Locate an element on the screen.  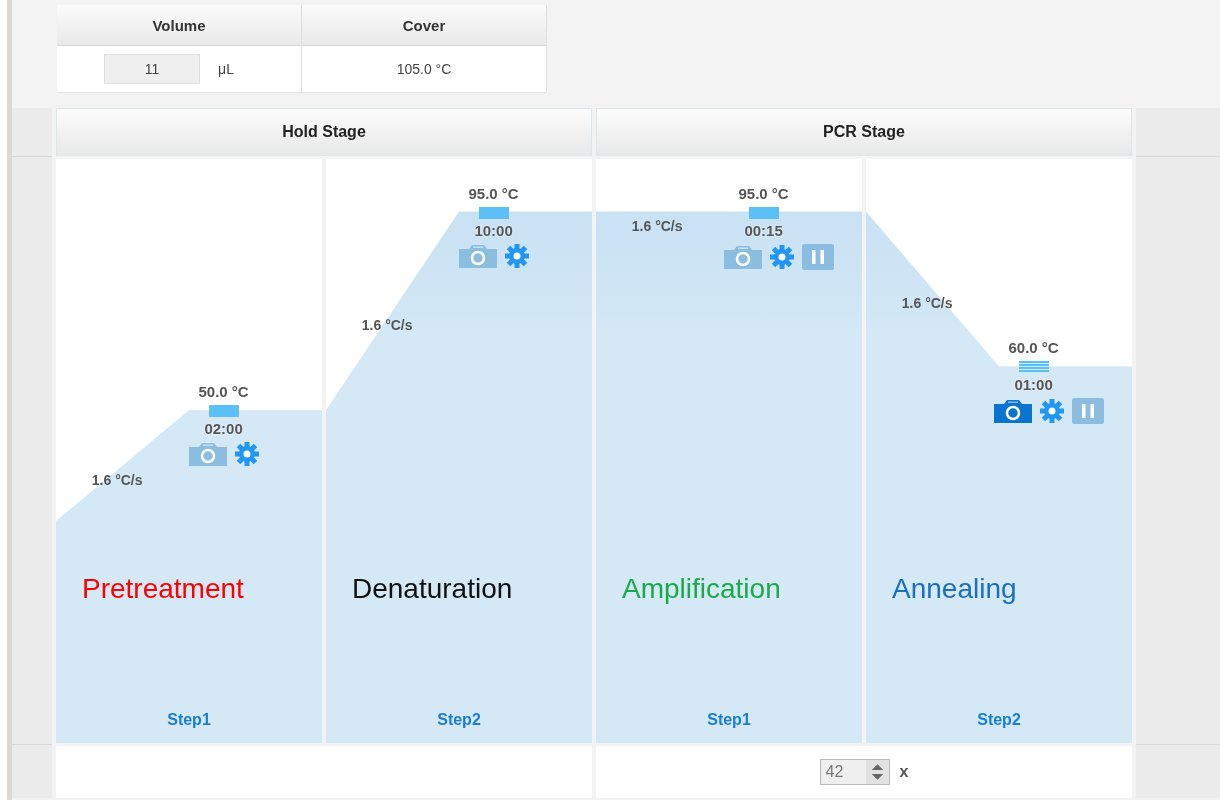
temperature-label: 50.0 °C is located at coordinates (223, 392).